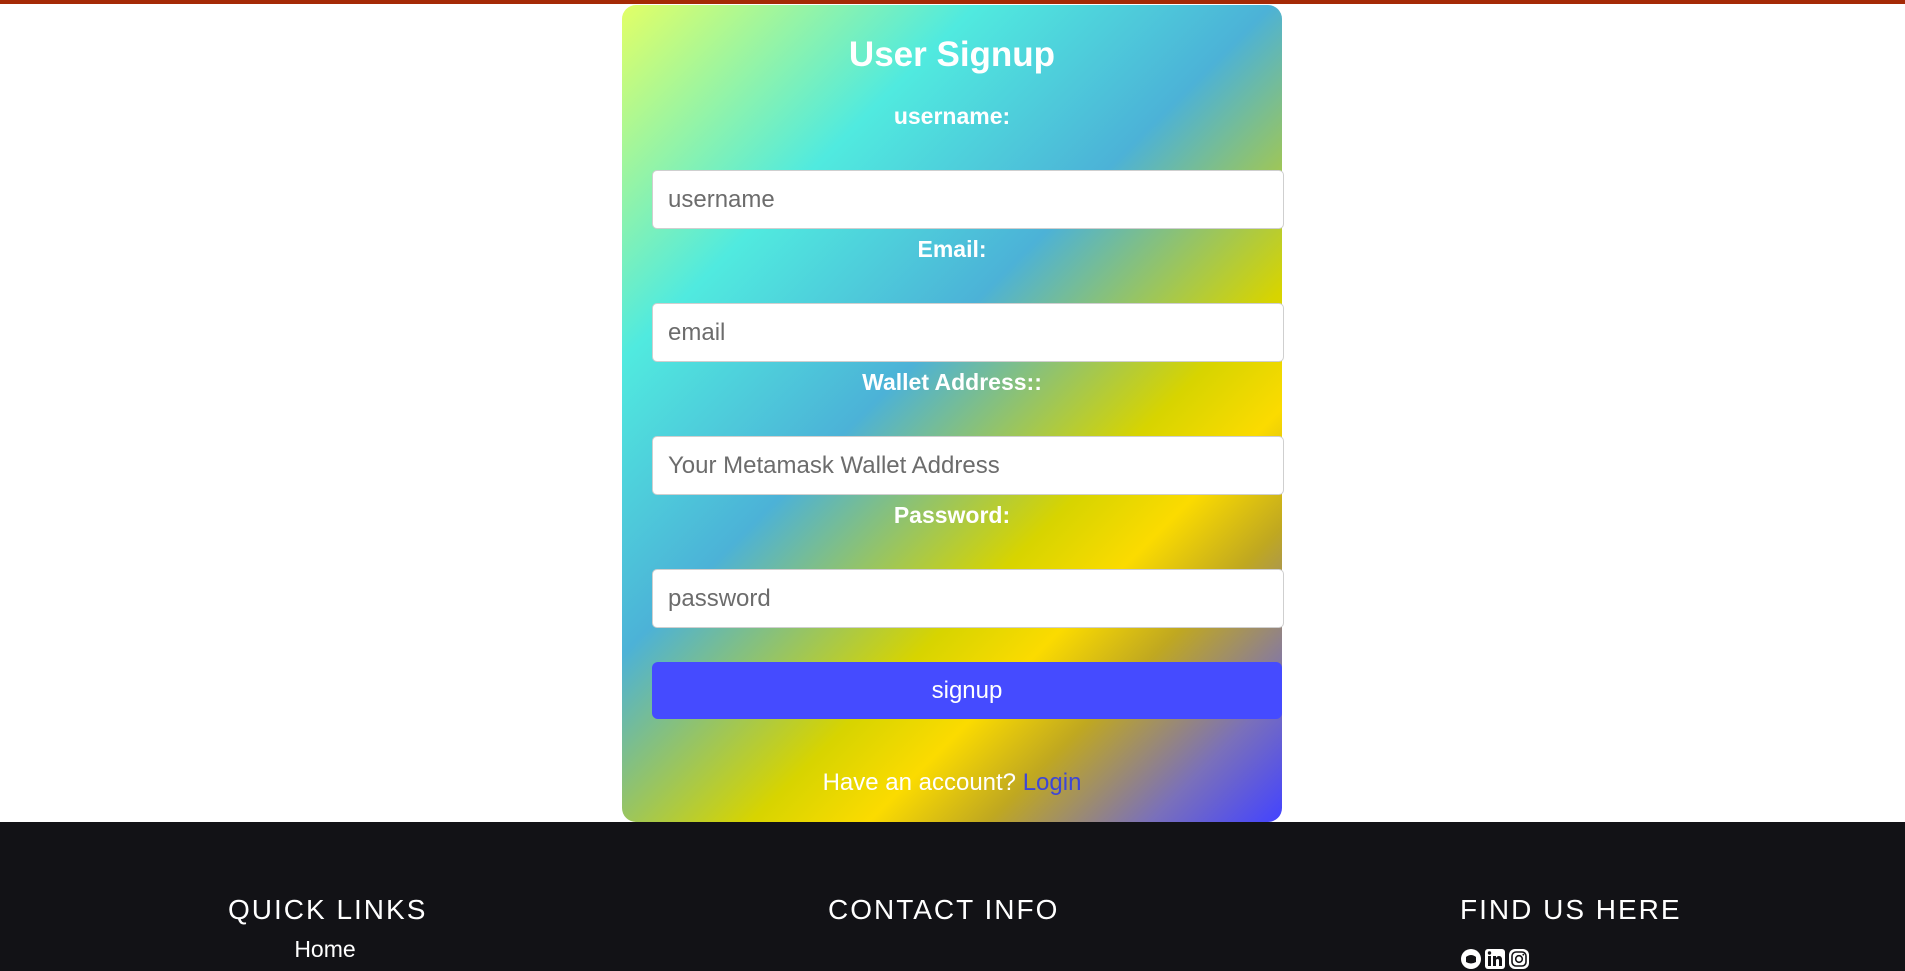  Describe the element at coordinates (328, 928) in the screenshot. I see `footer-quick-links: QUICK LINKS Home` at that location.